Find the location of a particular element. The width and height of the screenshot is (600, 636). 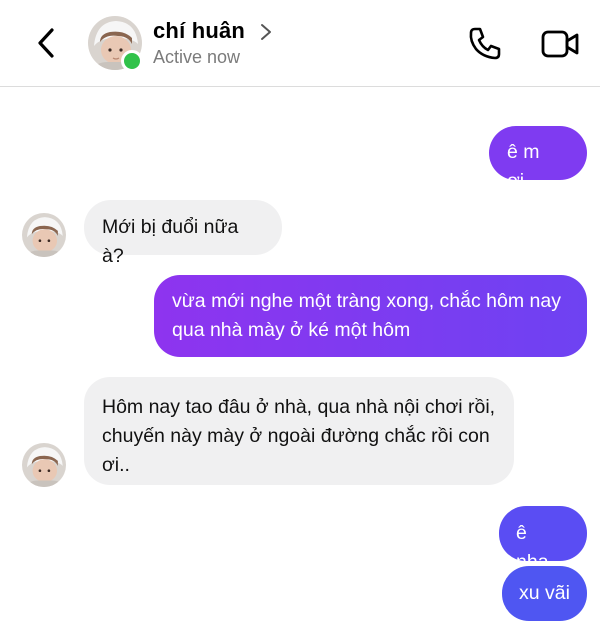

chevron-right-icon is located at coordinates (266, 32).